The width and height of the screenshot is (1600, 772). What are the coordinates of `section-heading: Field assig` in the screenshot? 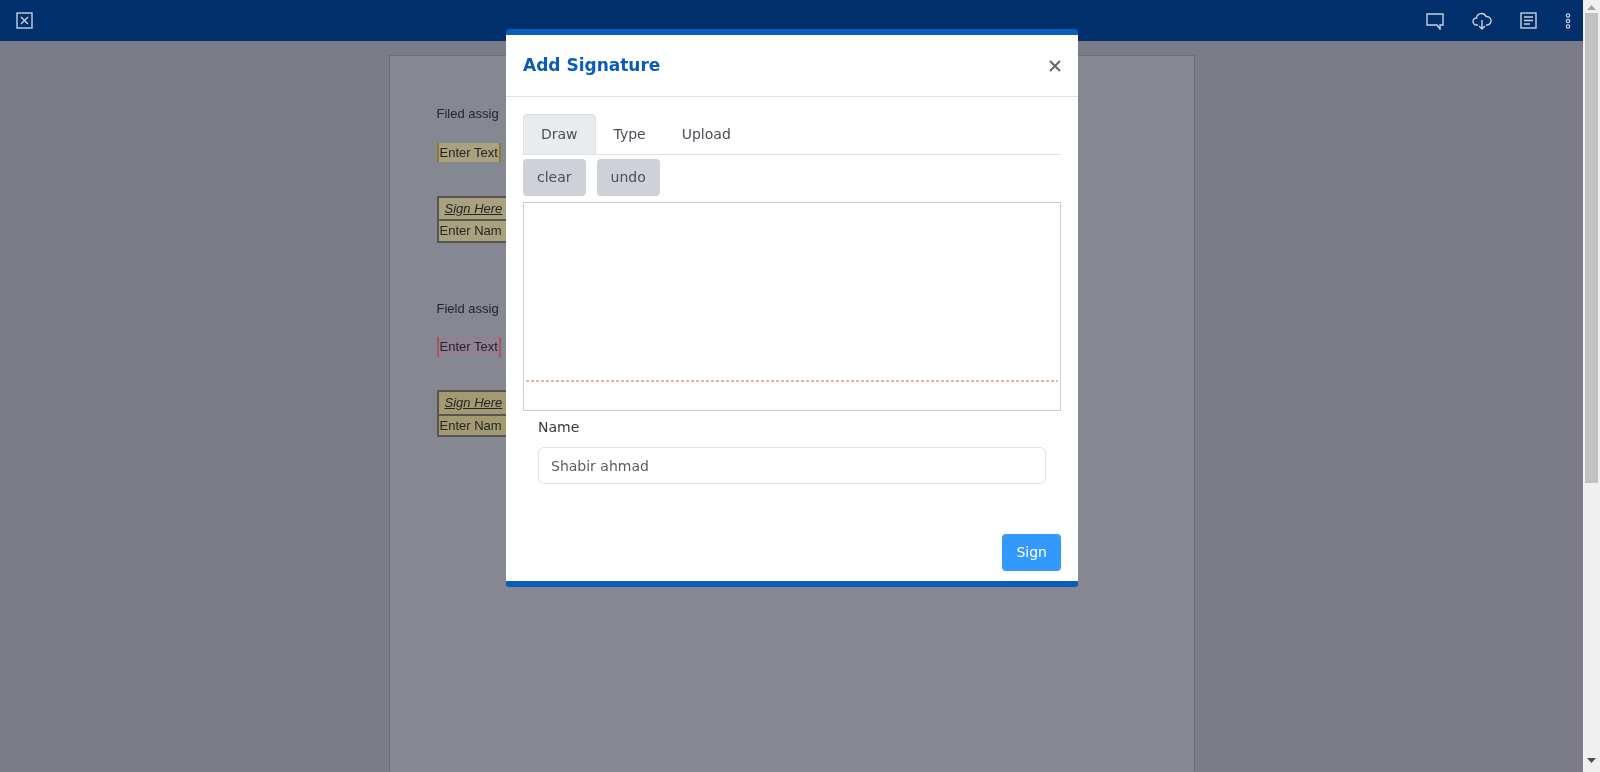 It's located at (468, 308).